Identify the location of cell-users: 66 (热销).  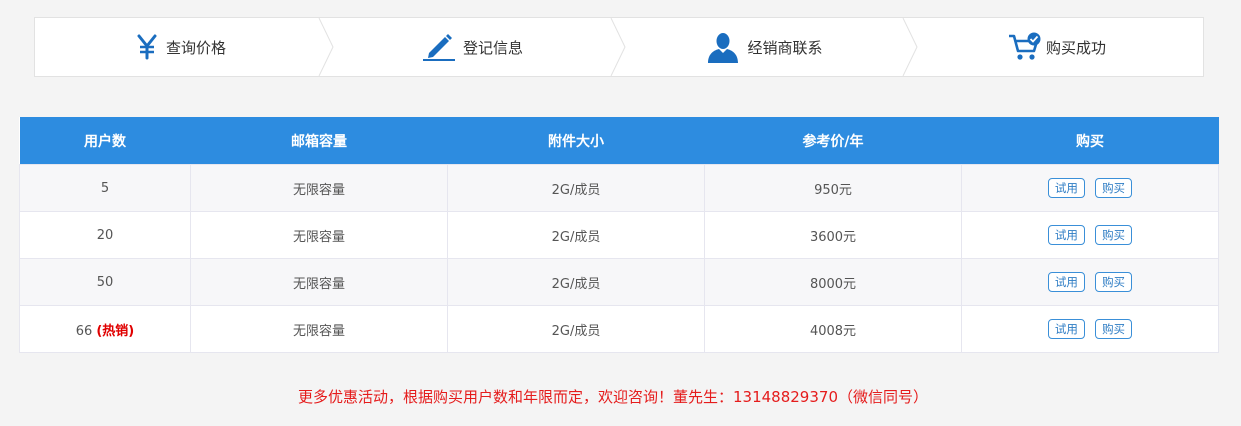
(105, 329).